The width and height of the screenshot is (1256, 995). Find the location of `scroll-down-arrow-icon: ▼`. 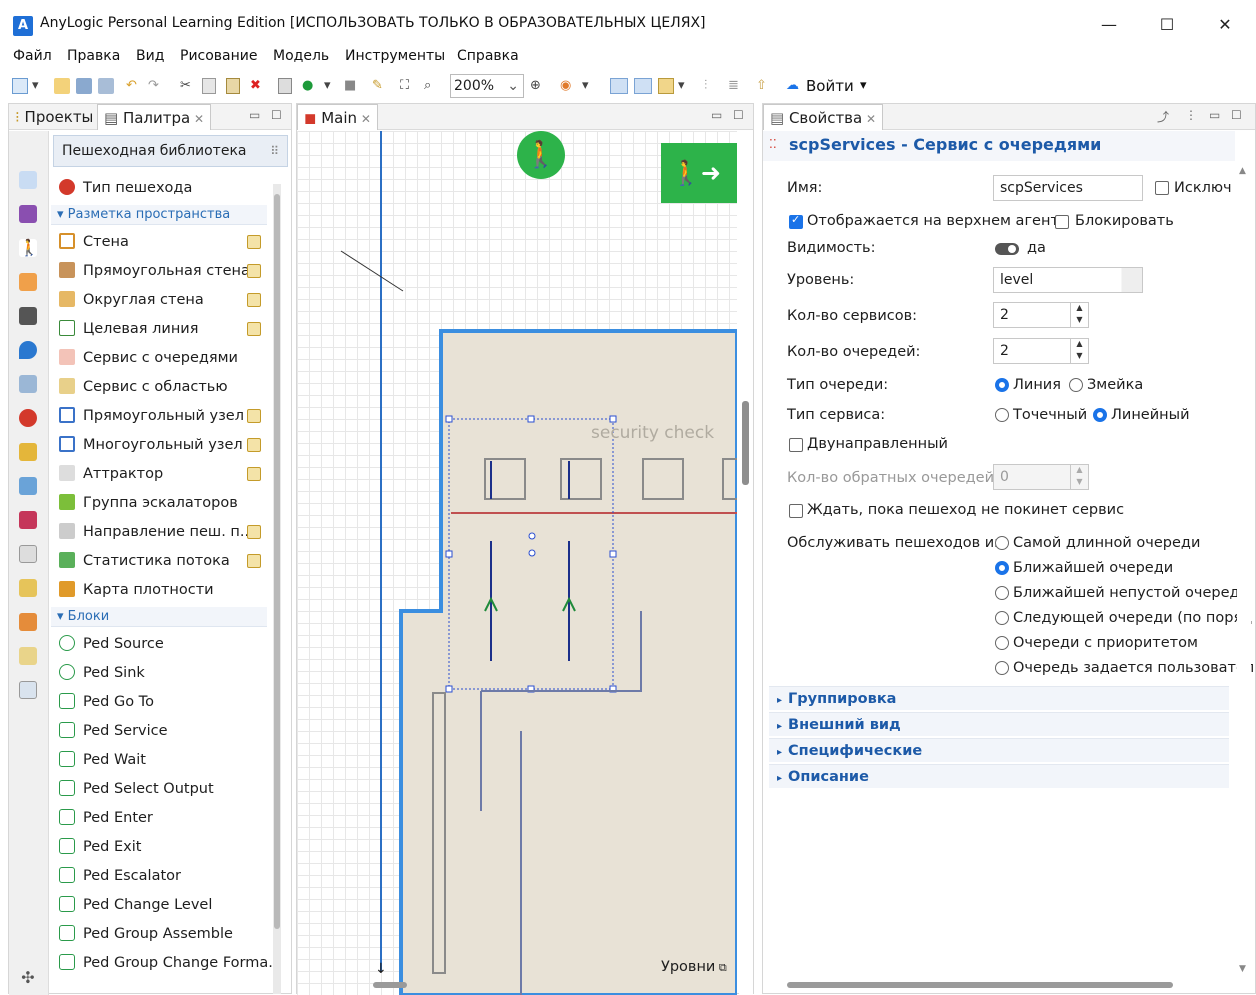

scroll-down-arrow-icon: ▼ is located at coordinates (1242, 969).